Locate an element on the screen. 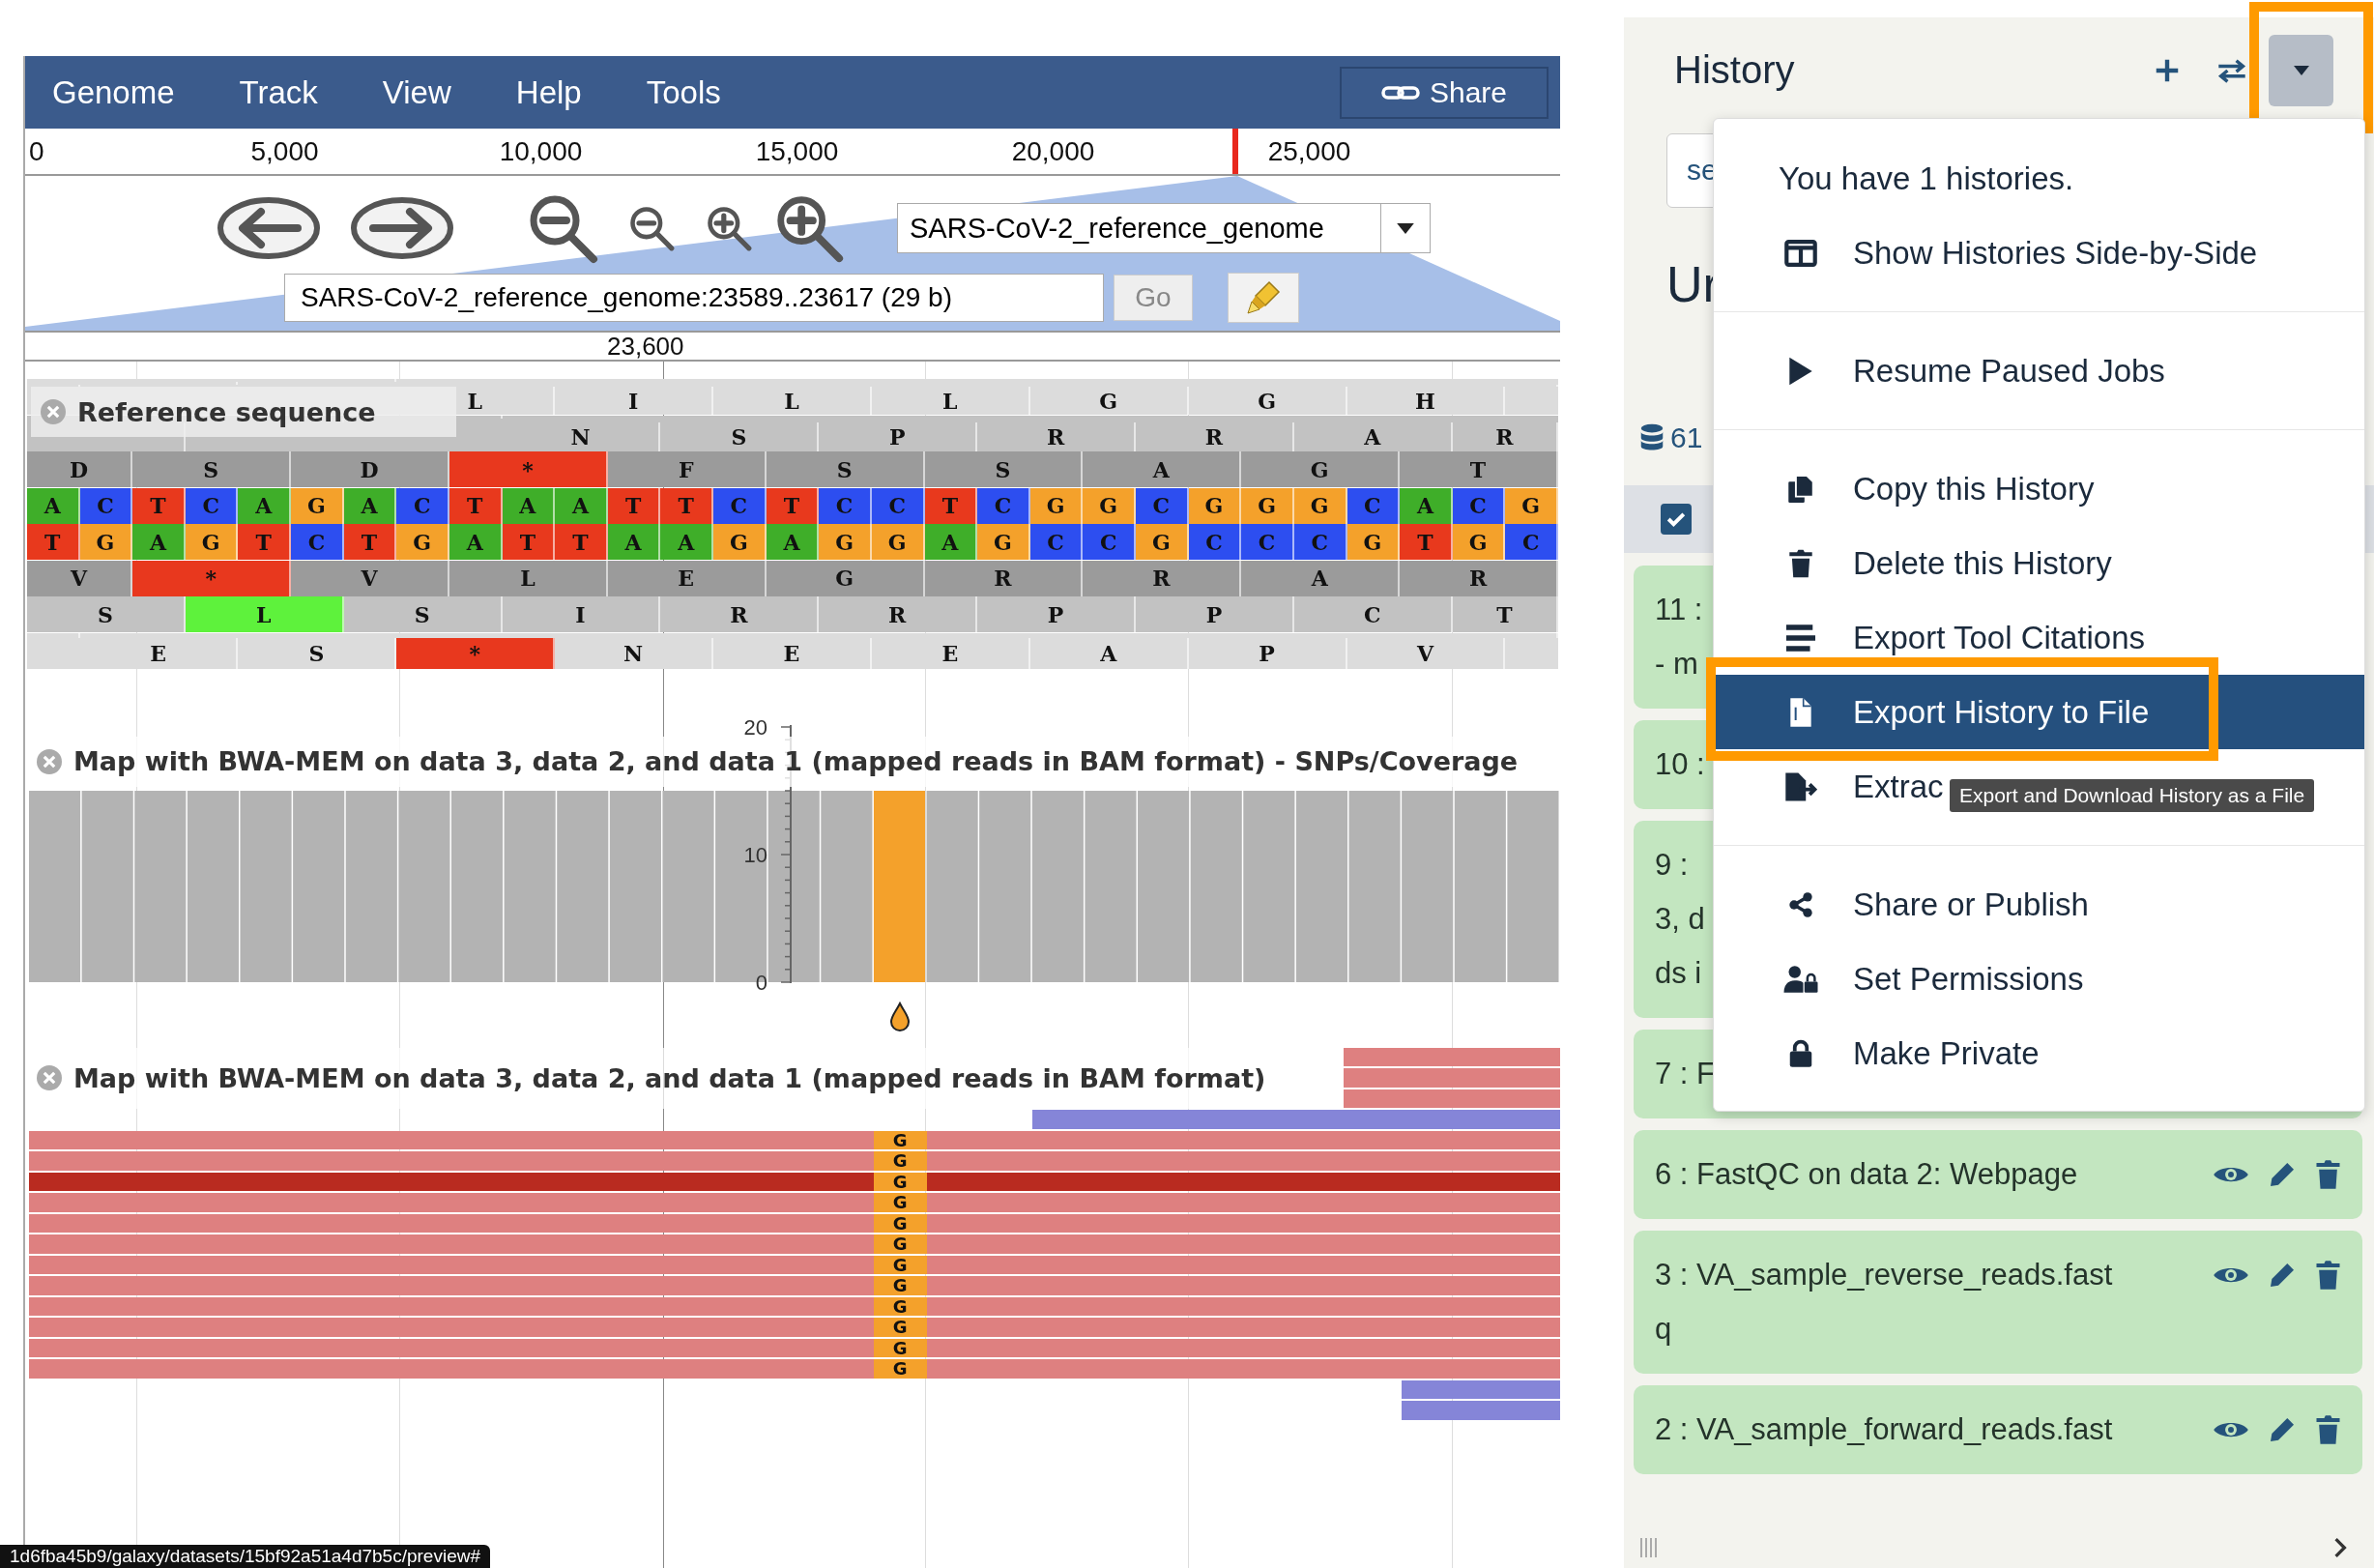 Image resolution: width=2374 pixels, height=1568 pixels. menu-item: Extrac is located at coordinates (1831, 786).